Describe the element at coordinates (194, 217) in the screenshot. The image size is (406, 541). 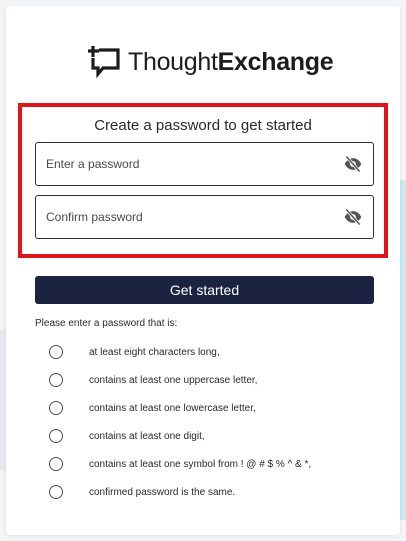
I see `confirm-password-input` at that location.